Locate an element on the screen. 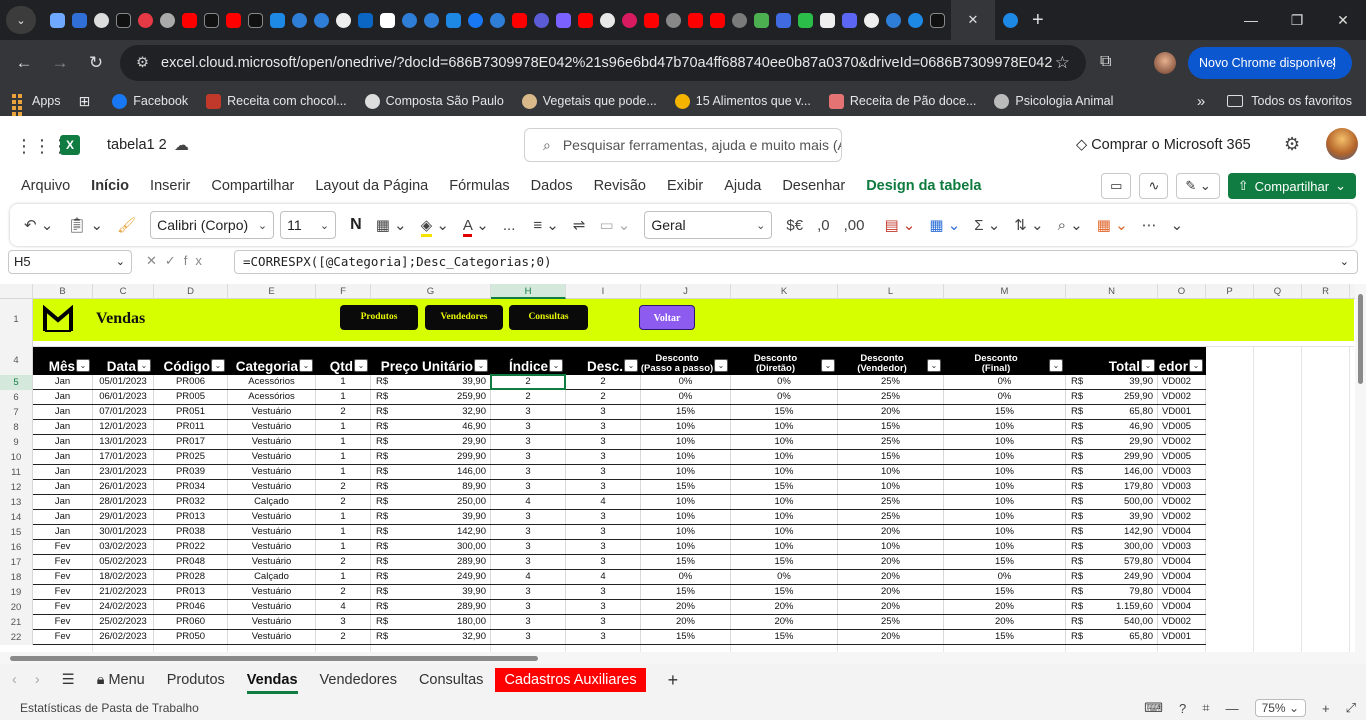 The width and height of the screenshot is (1366, 720). feedback-icon: ⌗ is located at coordinates (1205, 708).